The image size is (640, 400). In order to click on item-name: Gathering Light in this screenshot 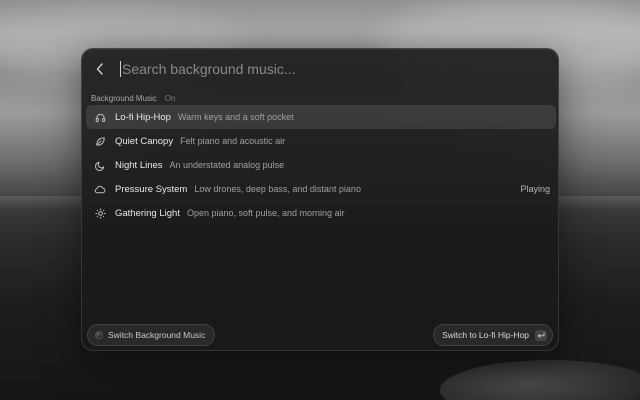, I will do `click(147, 213)`.